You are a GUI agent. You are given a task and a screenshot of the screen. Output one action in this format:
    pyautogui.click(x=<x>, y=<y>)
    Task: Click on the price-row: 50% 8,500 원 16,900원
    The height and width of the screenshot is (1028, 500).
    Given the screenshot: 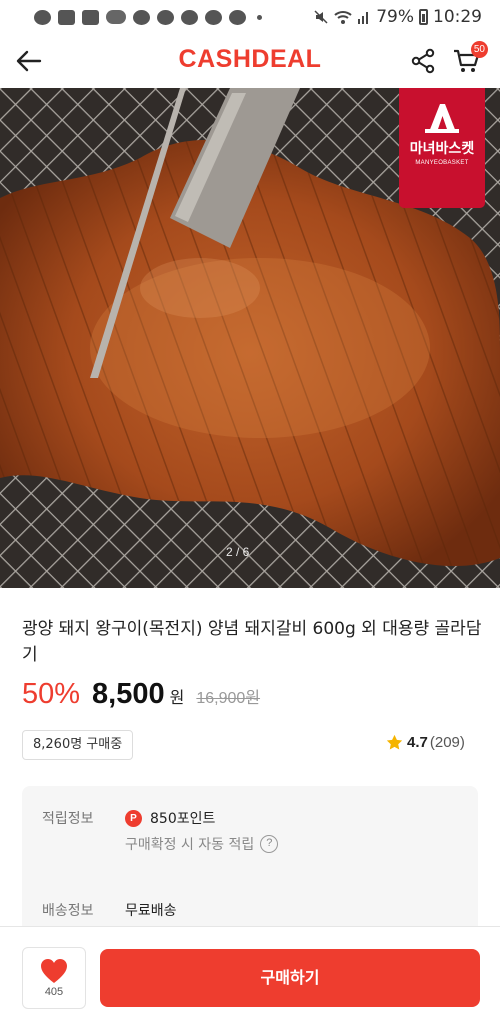 What is the action you would take?
    pyautogui.click(x=141, y=696)
    